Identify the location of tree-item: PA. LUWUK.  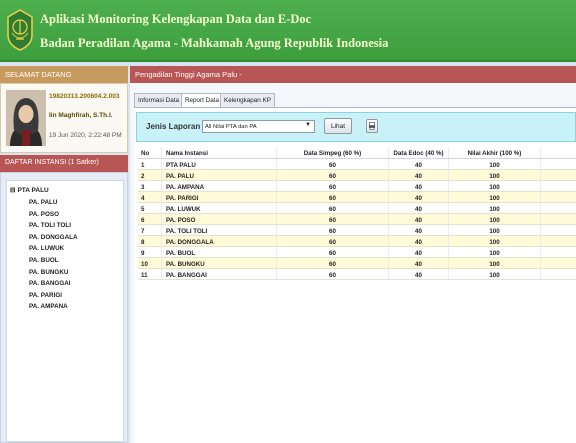
(53, 251).